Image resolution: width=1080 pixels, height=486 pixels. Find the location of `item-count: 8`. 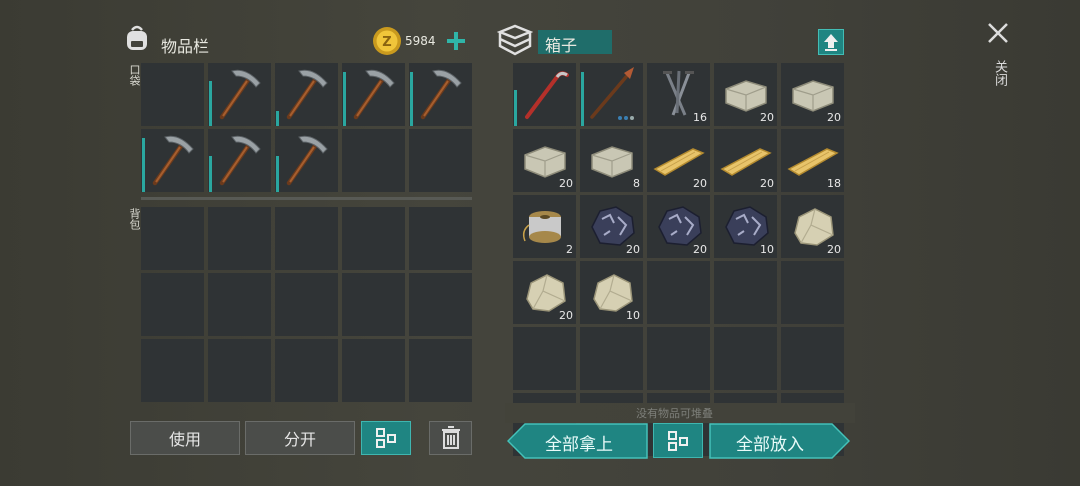

item-count: 8 is located at coordinates (636, 183).